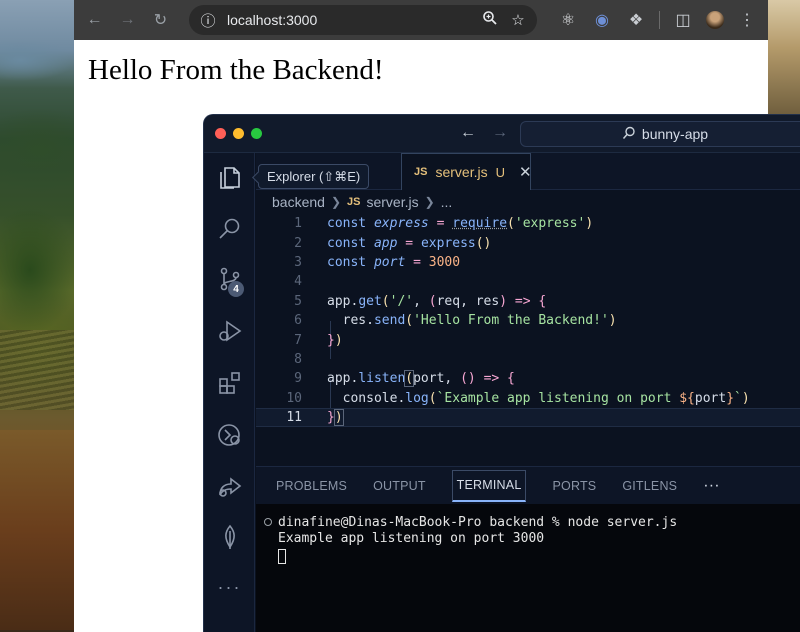 The image size is (800, 632). I want to click on source-control-icon: 4, so click(229, 279).